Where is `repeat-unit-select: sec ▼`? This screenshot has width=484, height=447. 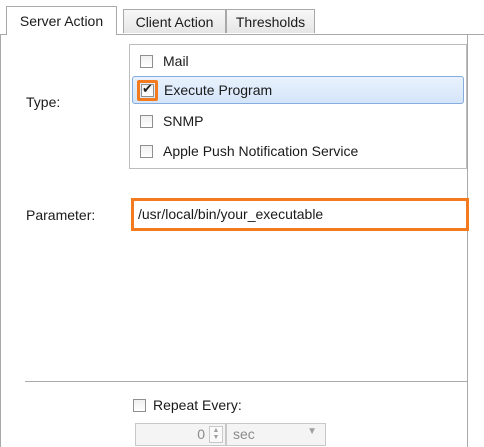 repeat-unit-select: sec ▼ is located at coordinates (276, 434).